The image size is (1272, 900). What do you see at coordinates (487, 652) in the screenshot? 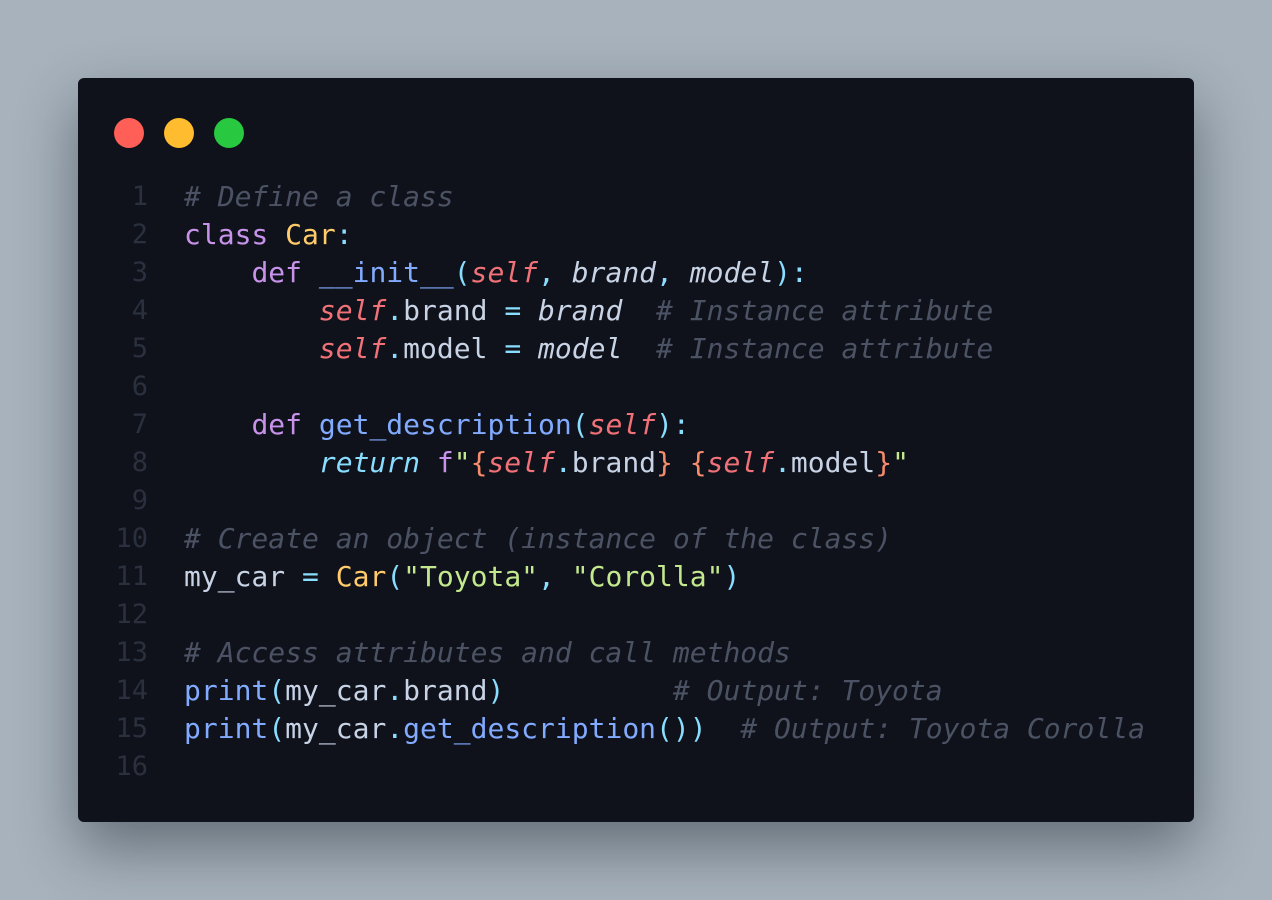
I see `code-token-comment: # Access attributes and call methods` at bounding box center [487, 652].